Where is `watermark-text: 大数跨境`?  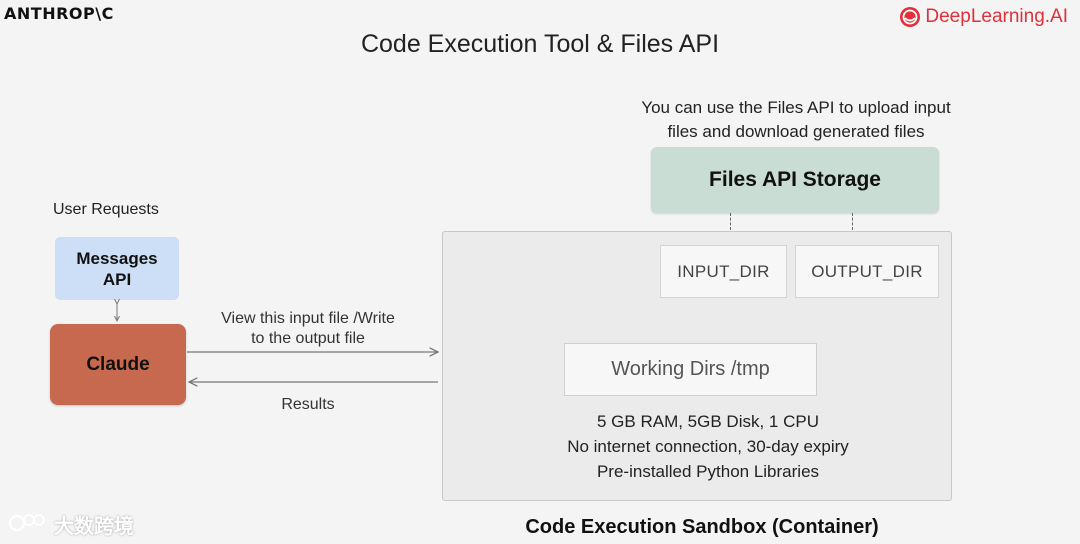
watermark-text: 大数跨境 is located at coordinates (94, 527).